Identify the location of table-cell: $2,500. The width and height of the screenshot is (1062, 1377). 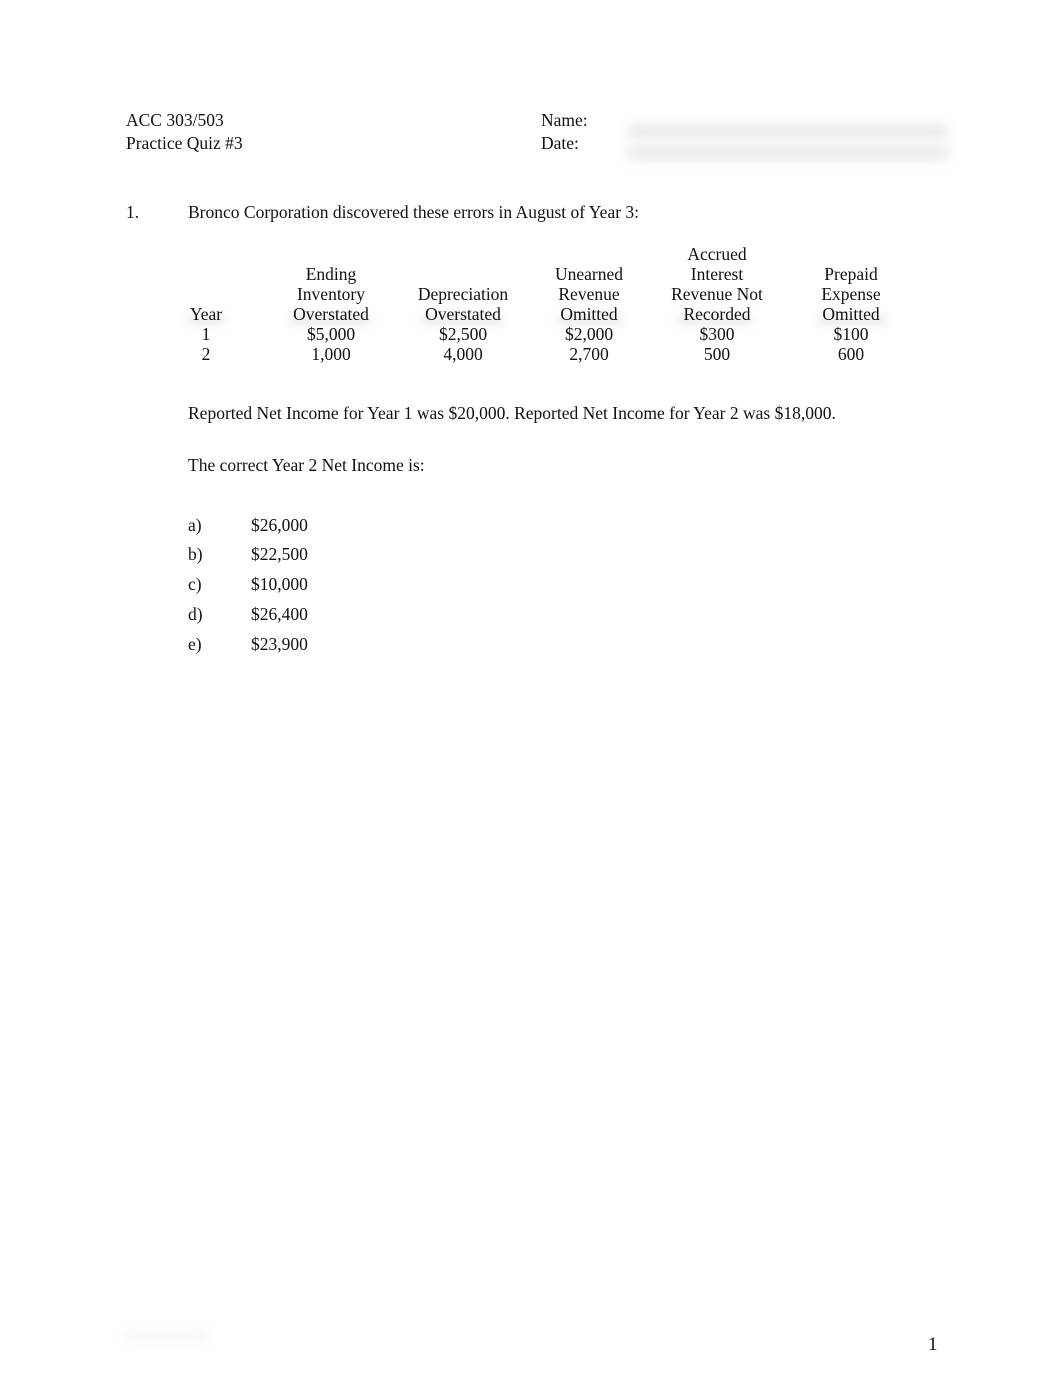
(463, 334).